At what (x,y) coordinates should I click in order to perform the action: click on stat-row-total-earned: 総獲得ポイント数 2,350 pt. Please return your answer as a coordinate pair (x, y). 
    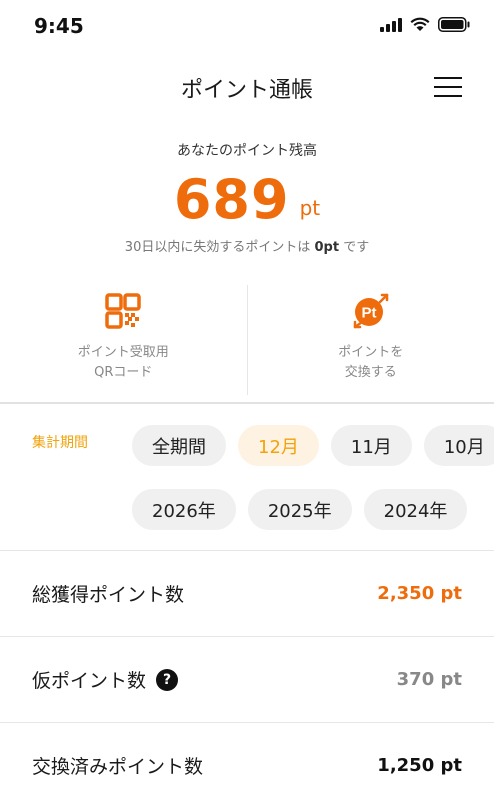
    Looking at the image, I should click on (247, 593).